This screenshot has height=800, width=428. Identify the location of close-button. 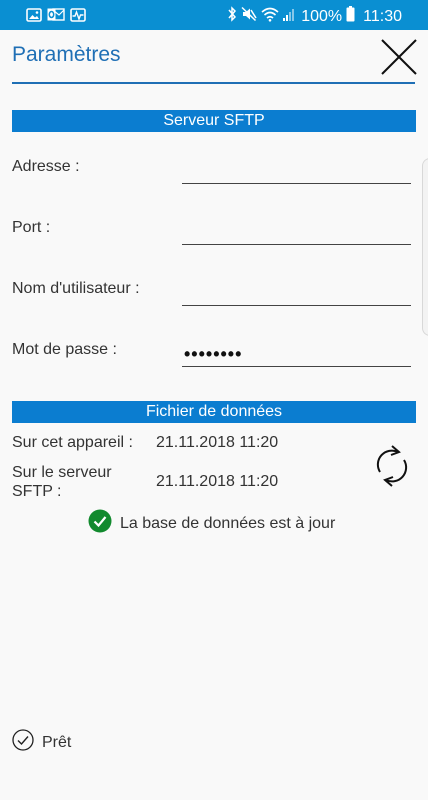
(399, 57).